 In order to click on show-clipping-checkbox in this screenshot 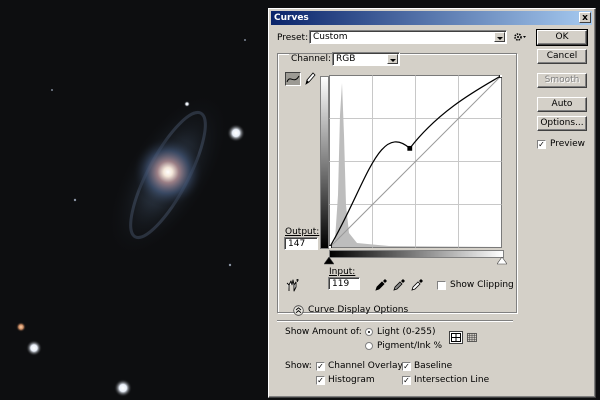, I will do `click(441, 285)`.